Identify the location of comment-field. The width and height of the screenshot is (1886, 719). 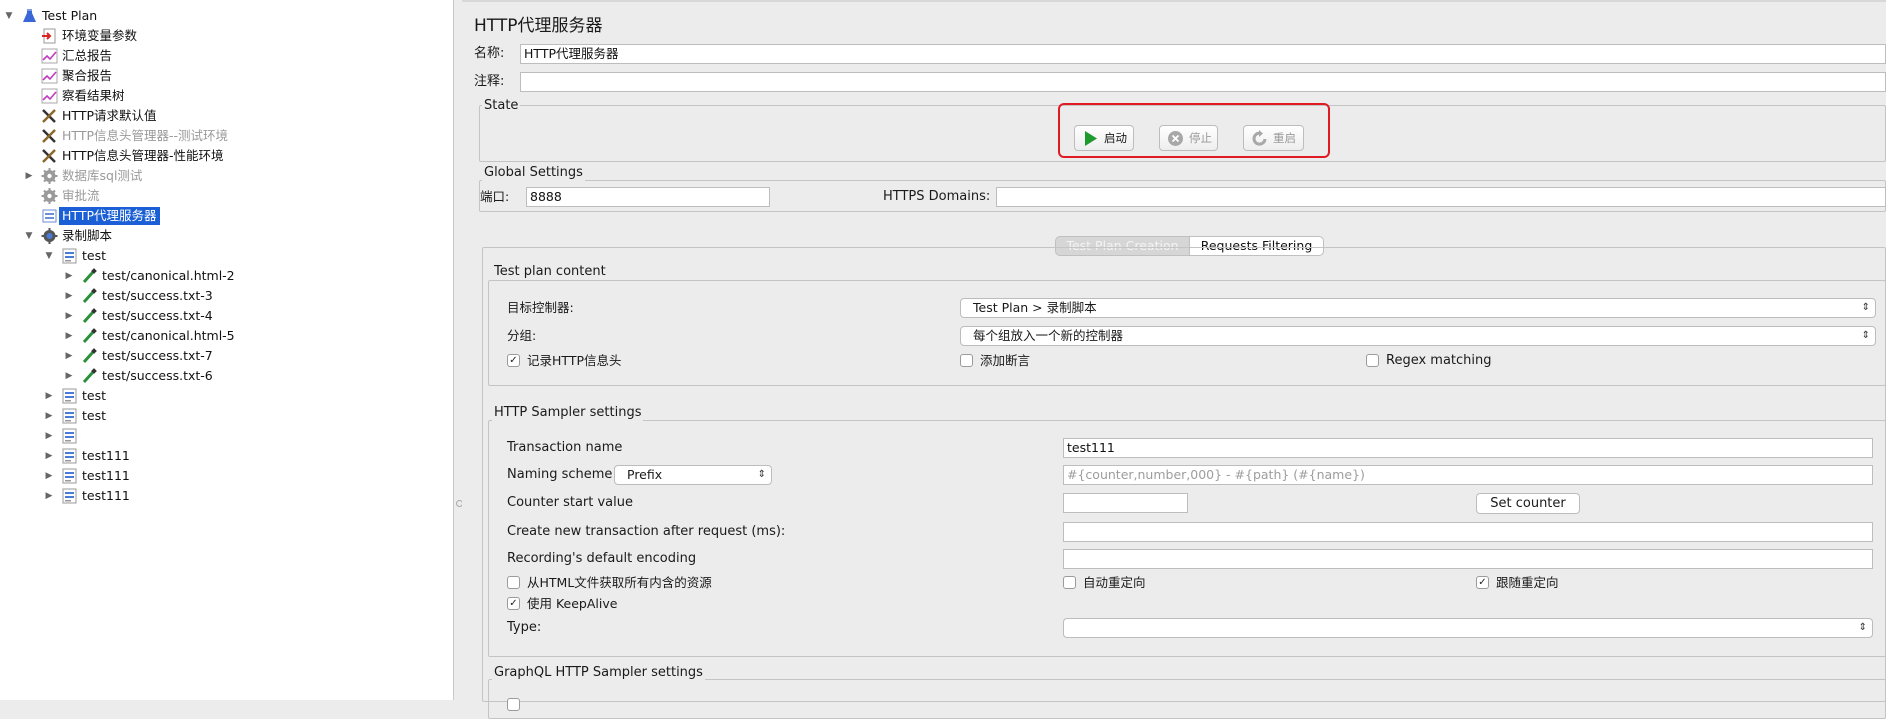
(1203, 82).